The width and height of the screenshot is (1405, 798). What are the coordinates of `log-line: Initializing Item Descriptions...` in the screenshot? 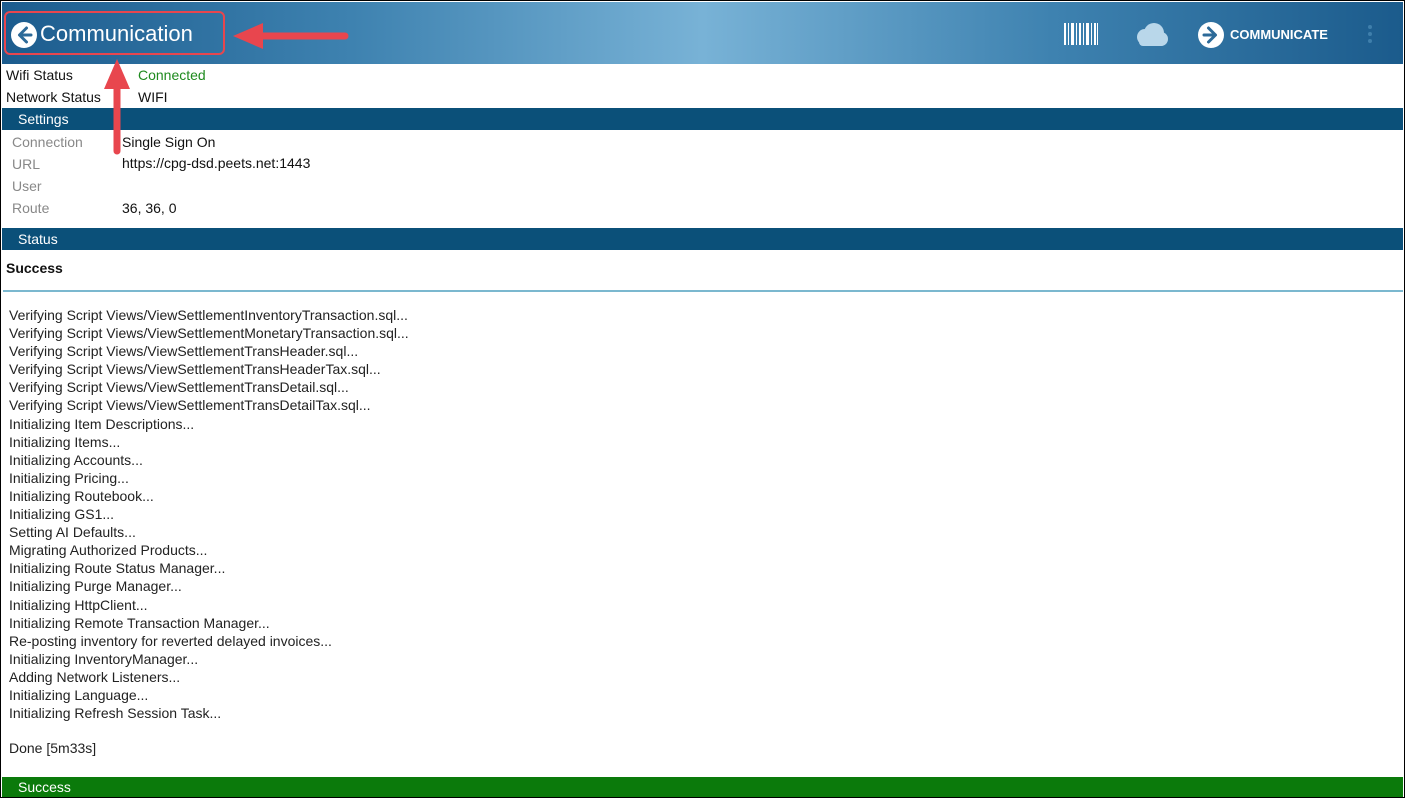 It's located at (102, 423).